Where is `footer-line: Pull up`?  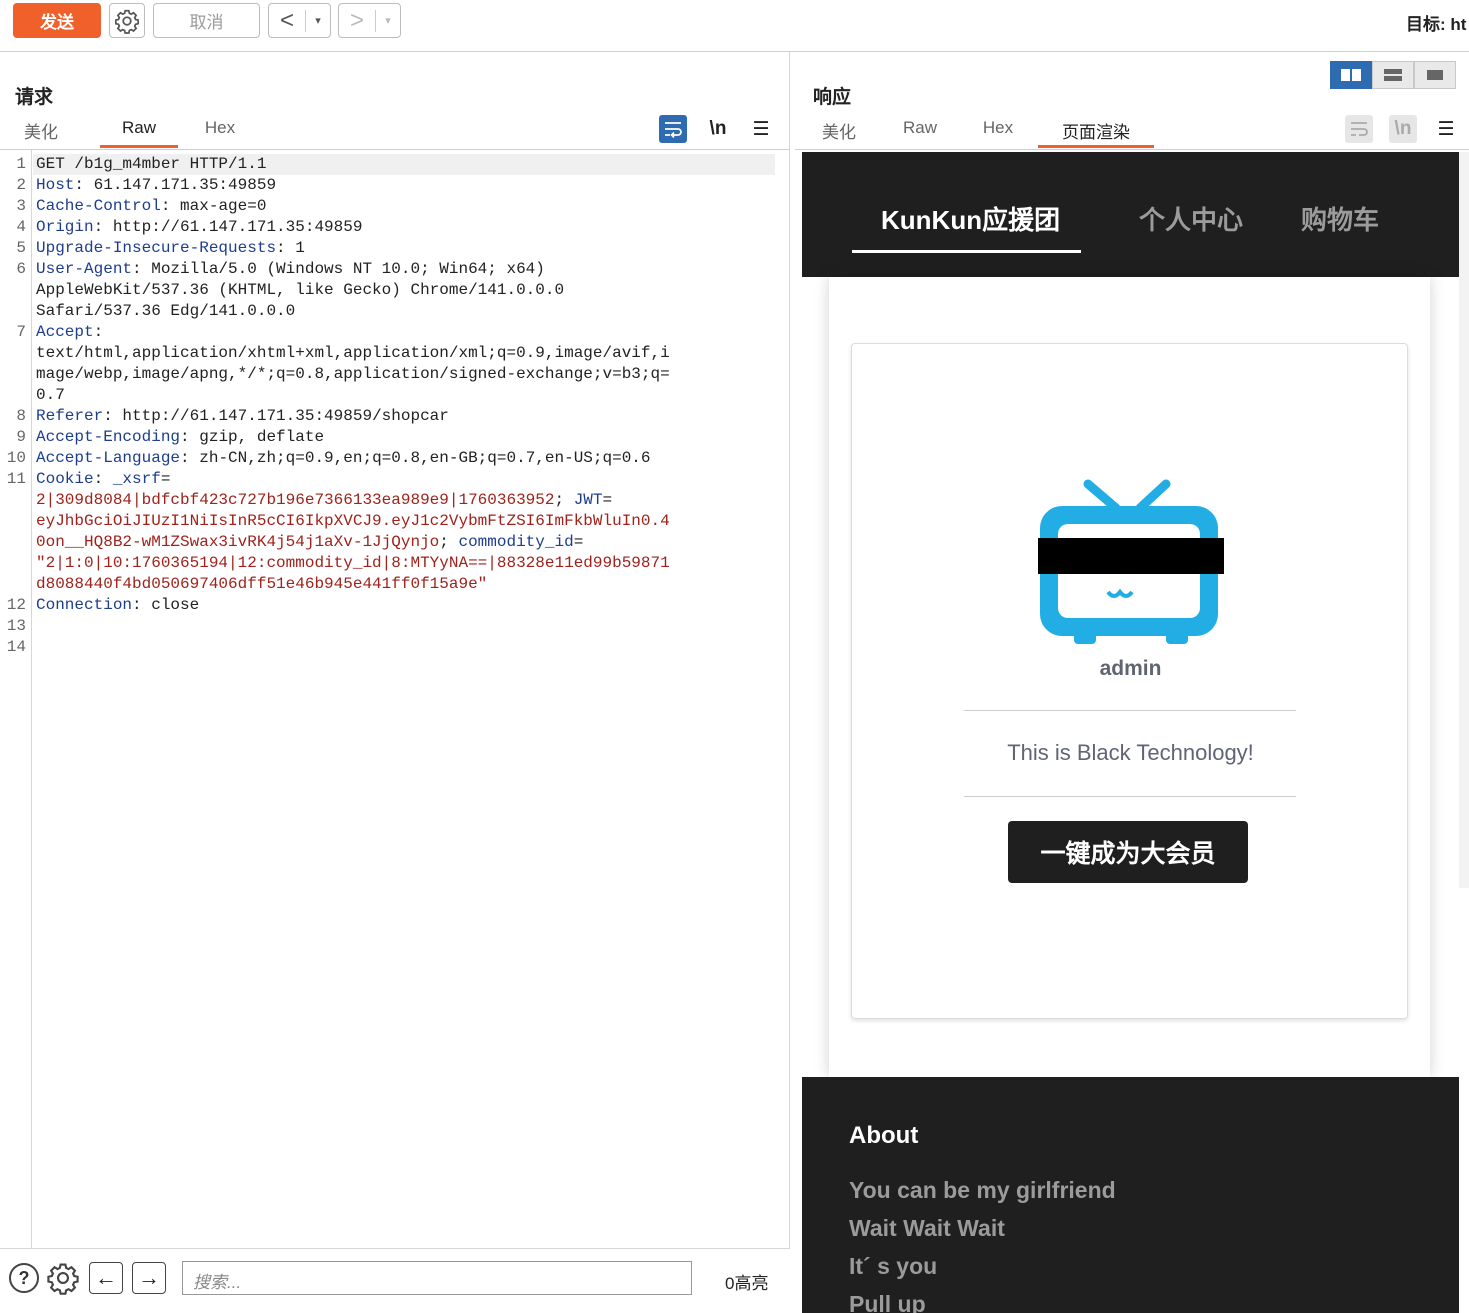 footer-line: Pull up is located at coordinates (887, 1302).